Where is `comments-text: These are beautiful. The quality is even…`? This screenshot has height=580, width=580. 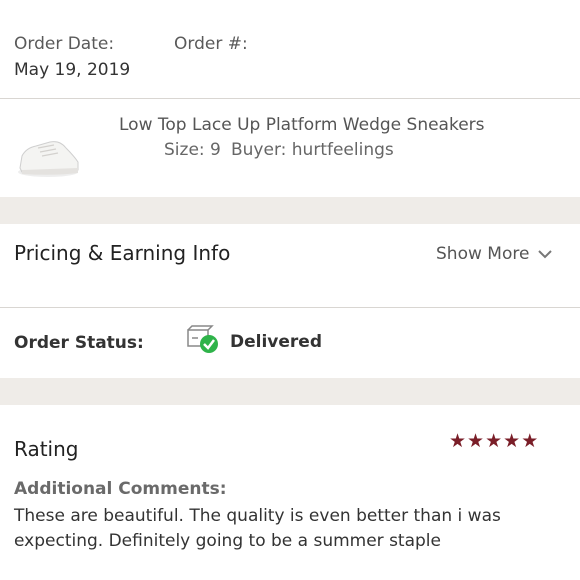
comments-text: These are beautiful. The quality is even… is located at coordinates (257, 528).